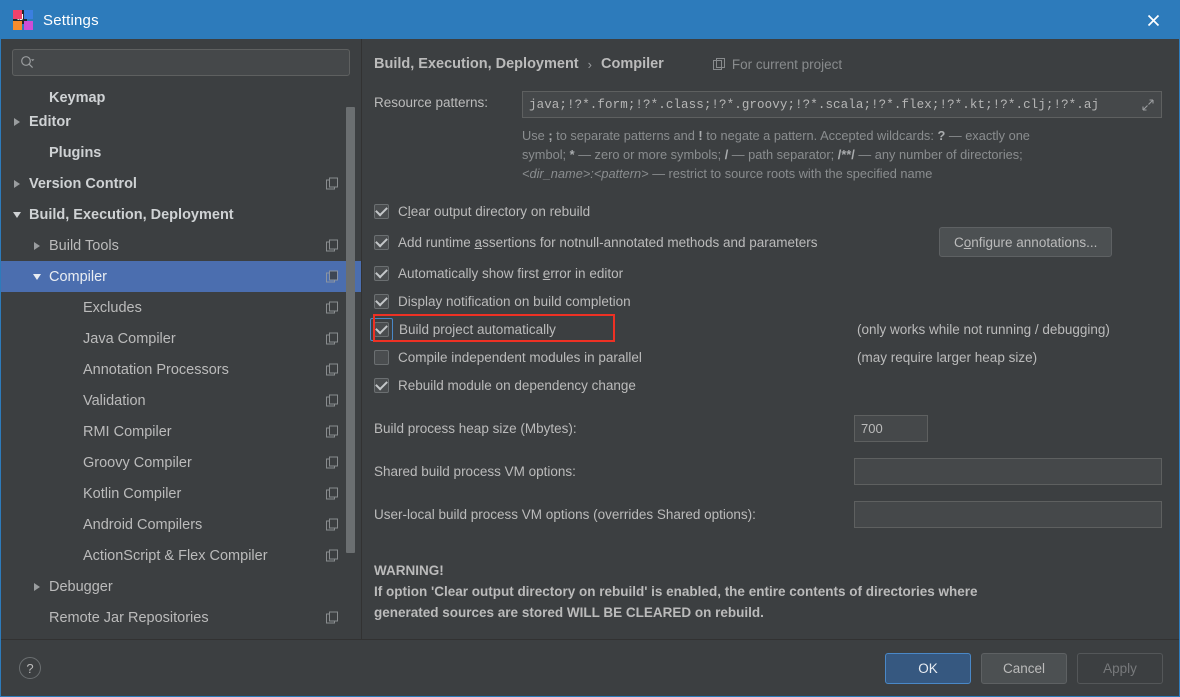 The image size is (1180, 697). I want to click on breadcrumb-root: Build, Execution, Deployment, so click(476, 64).